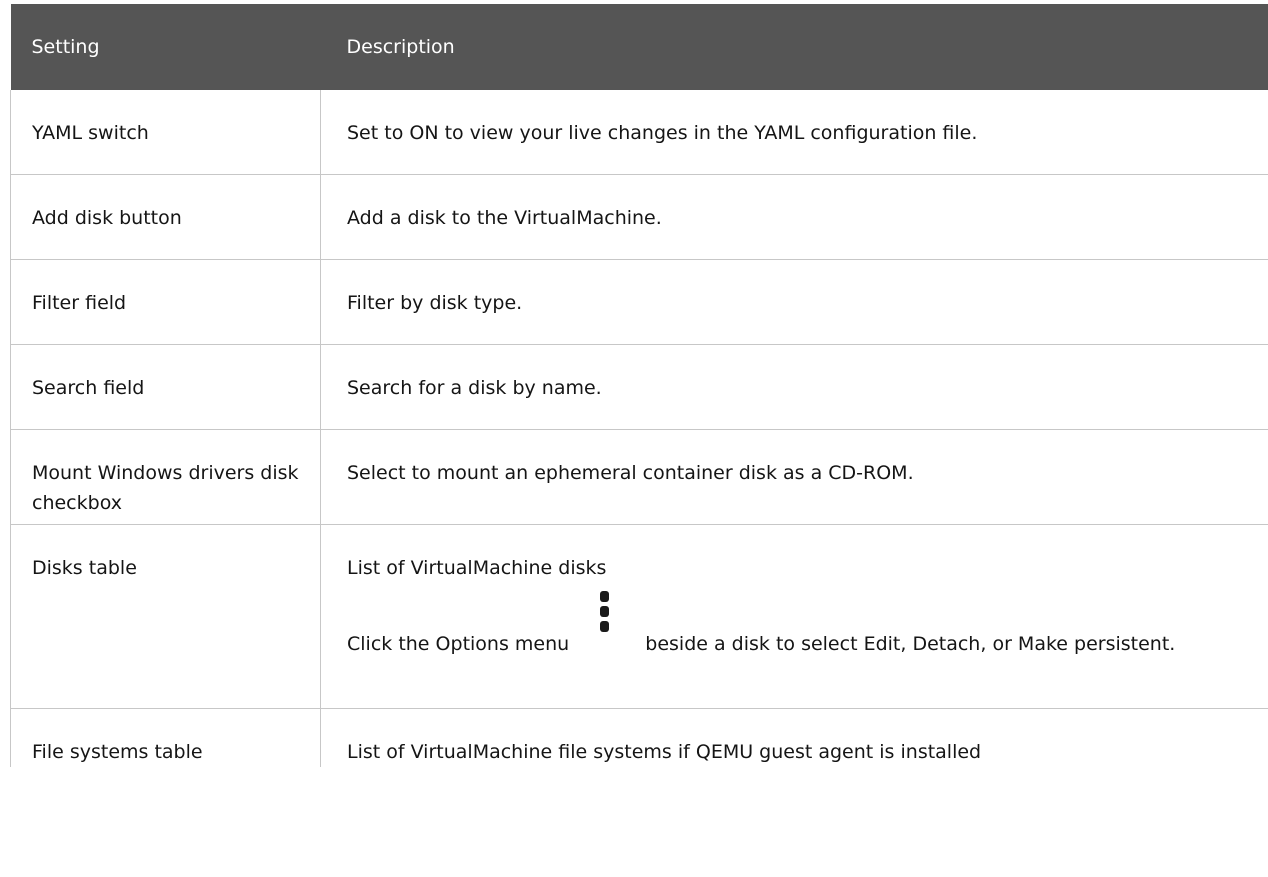 This screenshot has height=877, width=1268. Describe the element at coordinates (477, 568) in the screenshot. I see `description-text: List of VirtualMachine disks` at that location.